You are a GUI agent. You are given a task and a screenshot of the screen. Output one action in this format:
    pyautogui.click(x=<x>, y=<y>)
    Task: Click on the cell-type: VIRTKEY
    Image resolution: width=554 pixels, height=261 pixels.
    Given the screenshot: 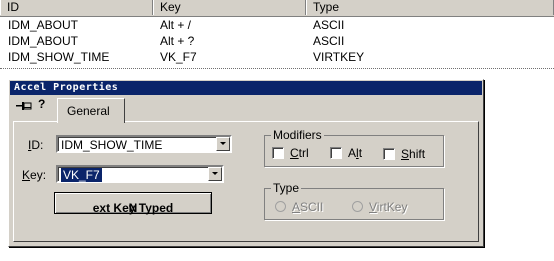 What is the action you would take?
    pyautogui.click(x=339, y=57)
    